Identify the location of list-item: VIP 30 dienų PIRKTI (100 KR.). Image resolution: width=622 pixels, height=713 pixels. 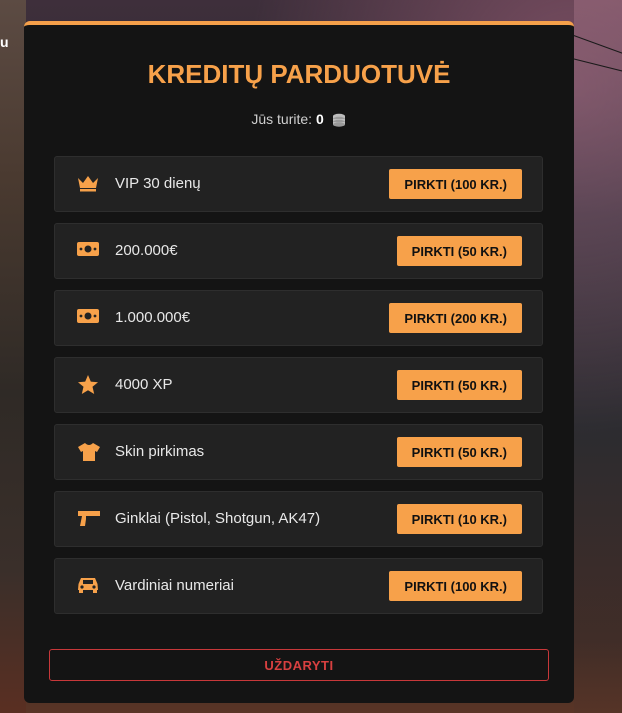
(298, 184).